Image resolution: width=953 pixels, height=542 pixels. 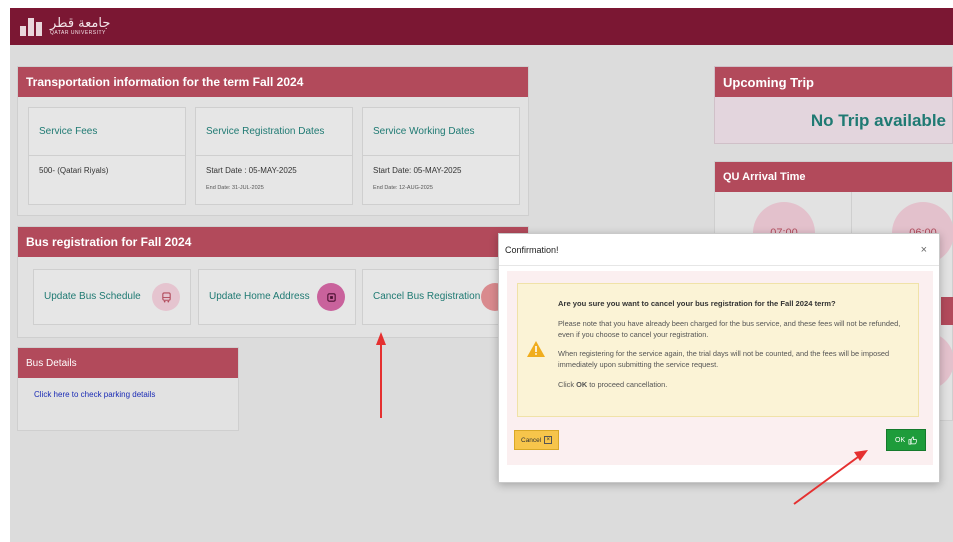 What do you see at coordinates (826, 480) in the screenshot?
I see `arrow-to-ok-button` at bounding box center [826, 480].